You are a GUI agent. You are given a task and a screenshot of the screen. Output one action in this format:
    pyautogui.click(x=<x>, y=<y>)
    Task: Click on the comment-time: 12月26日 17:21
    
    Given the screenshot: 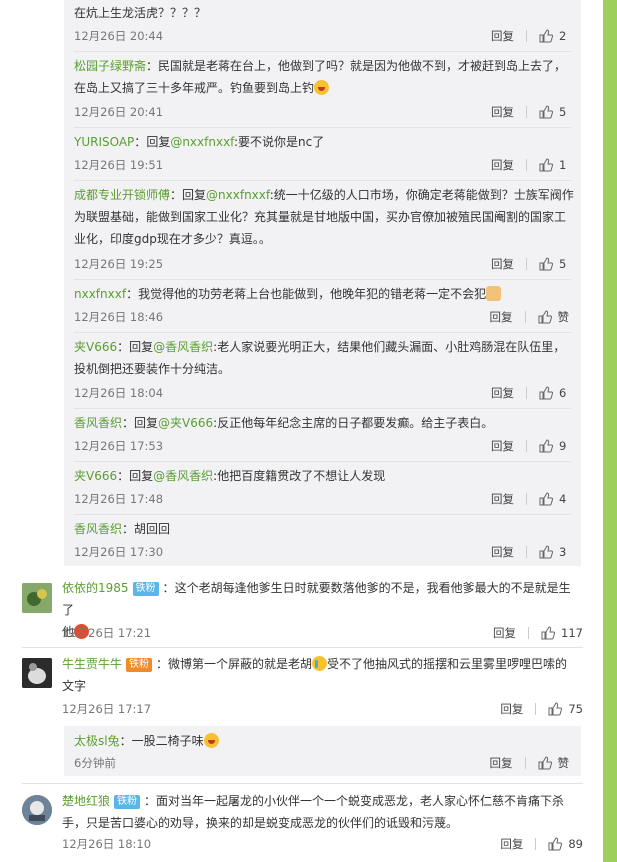 What is the action you would take?
    pyautogui.click(x=107, y=633)
    